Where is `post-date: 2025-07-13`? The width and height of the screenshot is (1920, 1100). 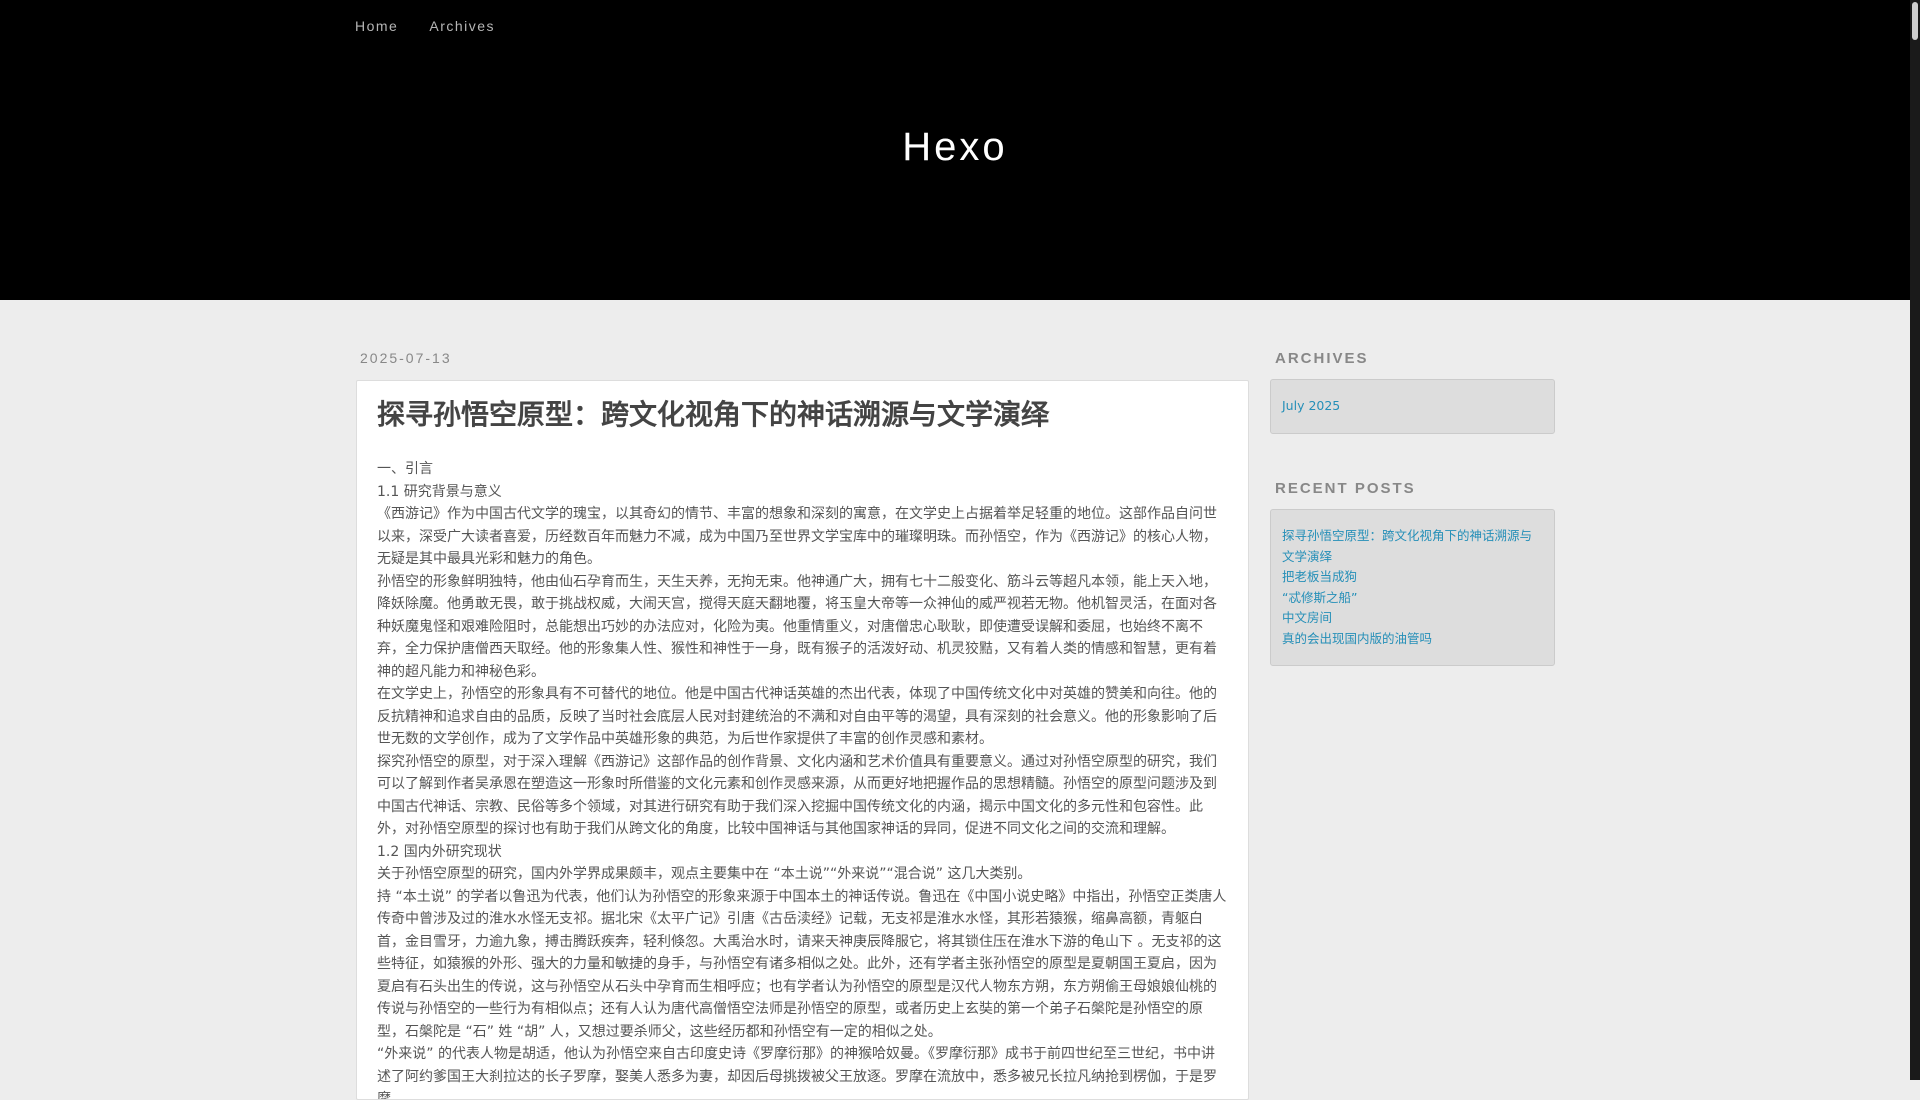 post-date: 2025-07-13 is located at coordinates (406, 358).